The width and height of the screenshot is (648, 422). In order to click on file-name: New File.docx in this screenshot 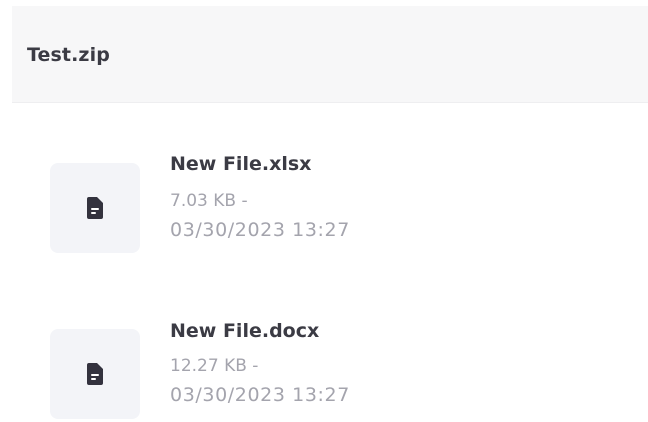, I will do `click(244, 331)`.